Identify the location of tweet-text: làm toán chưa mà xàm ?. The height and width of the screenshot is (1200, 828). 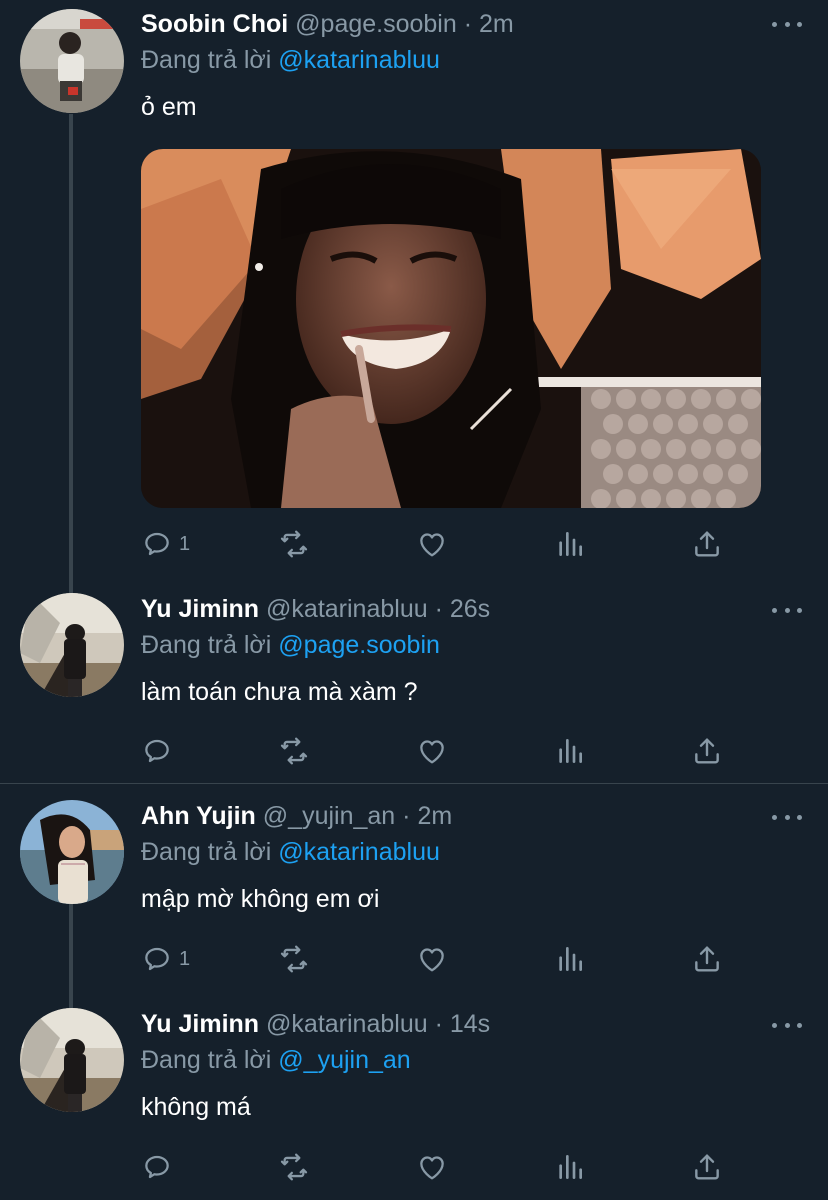
(279, 692).